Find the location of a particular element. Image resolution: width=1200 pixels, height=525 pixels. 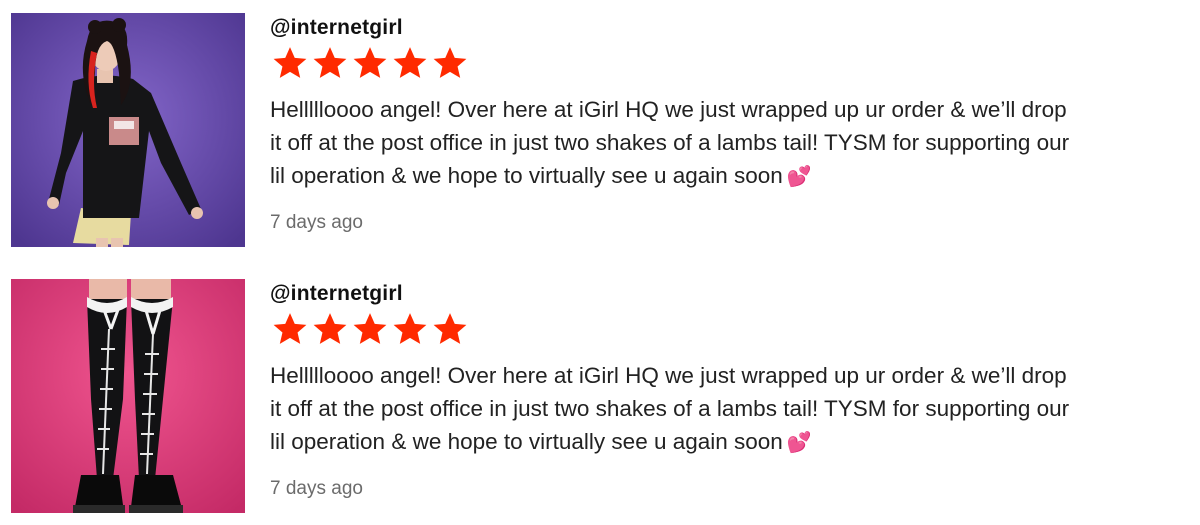

product-photo-sweatshirt is located at coordinates (128, 130).